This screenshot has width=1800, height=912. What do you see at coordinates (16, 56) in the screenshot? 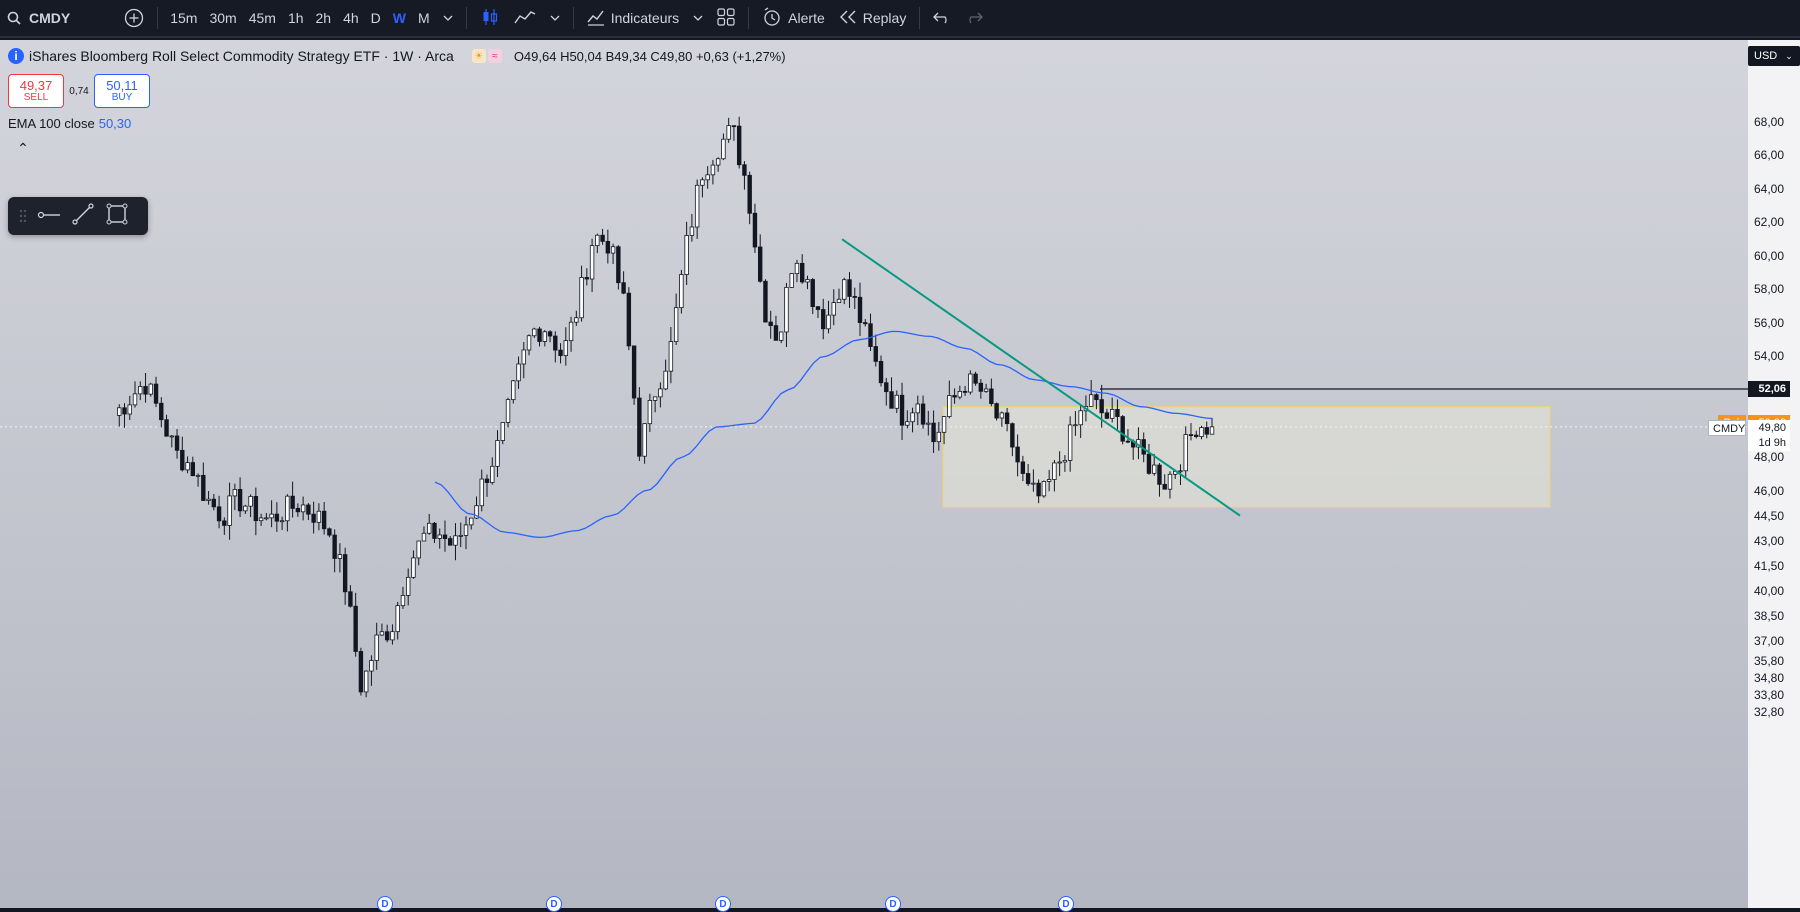
I see `info-icon: i` at bounding box center [16, 56].